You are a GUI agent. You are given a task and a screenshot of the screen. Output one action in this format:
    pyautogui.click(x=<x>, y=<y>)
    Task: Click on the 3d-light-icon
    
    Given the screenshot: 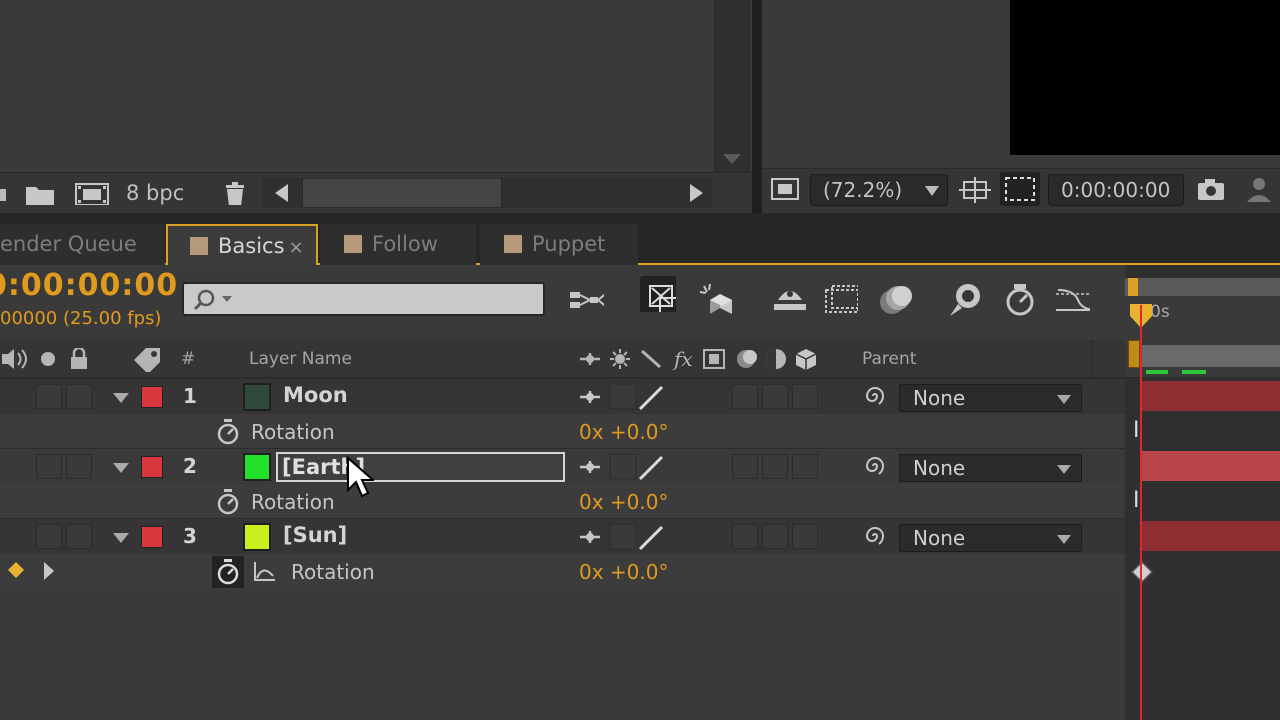 What is the action you would take?
    pyautogui.click(x=716, y=300)
    